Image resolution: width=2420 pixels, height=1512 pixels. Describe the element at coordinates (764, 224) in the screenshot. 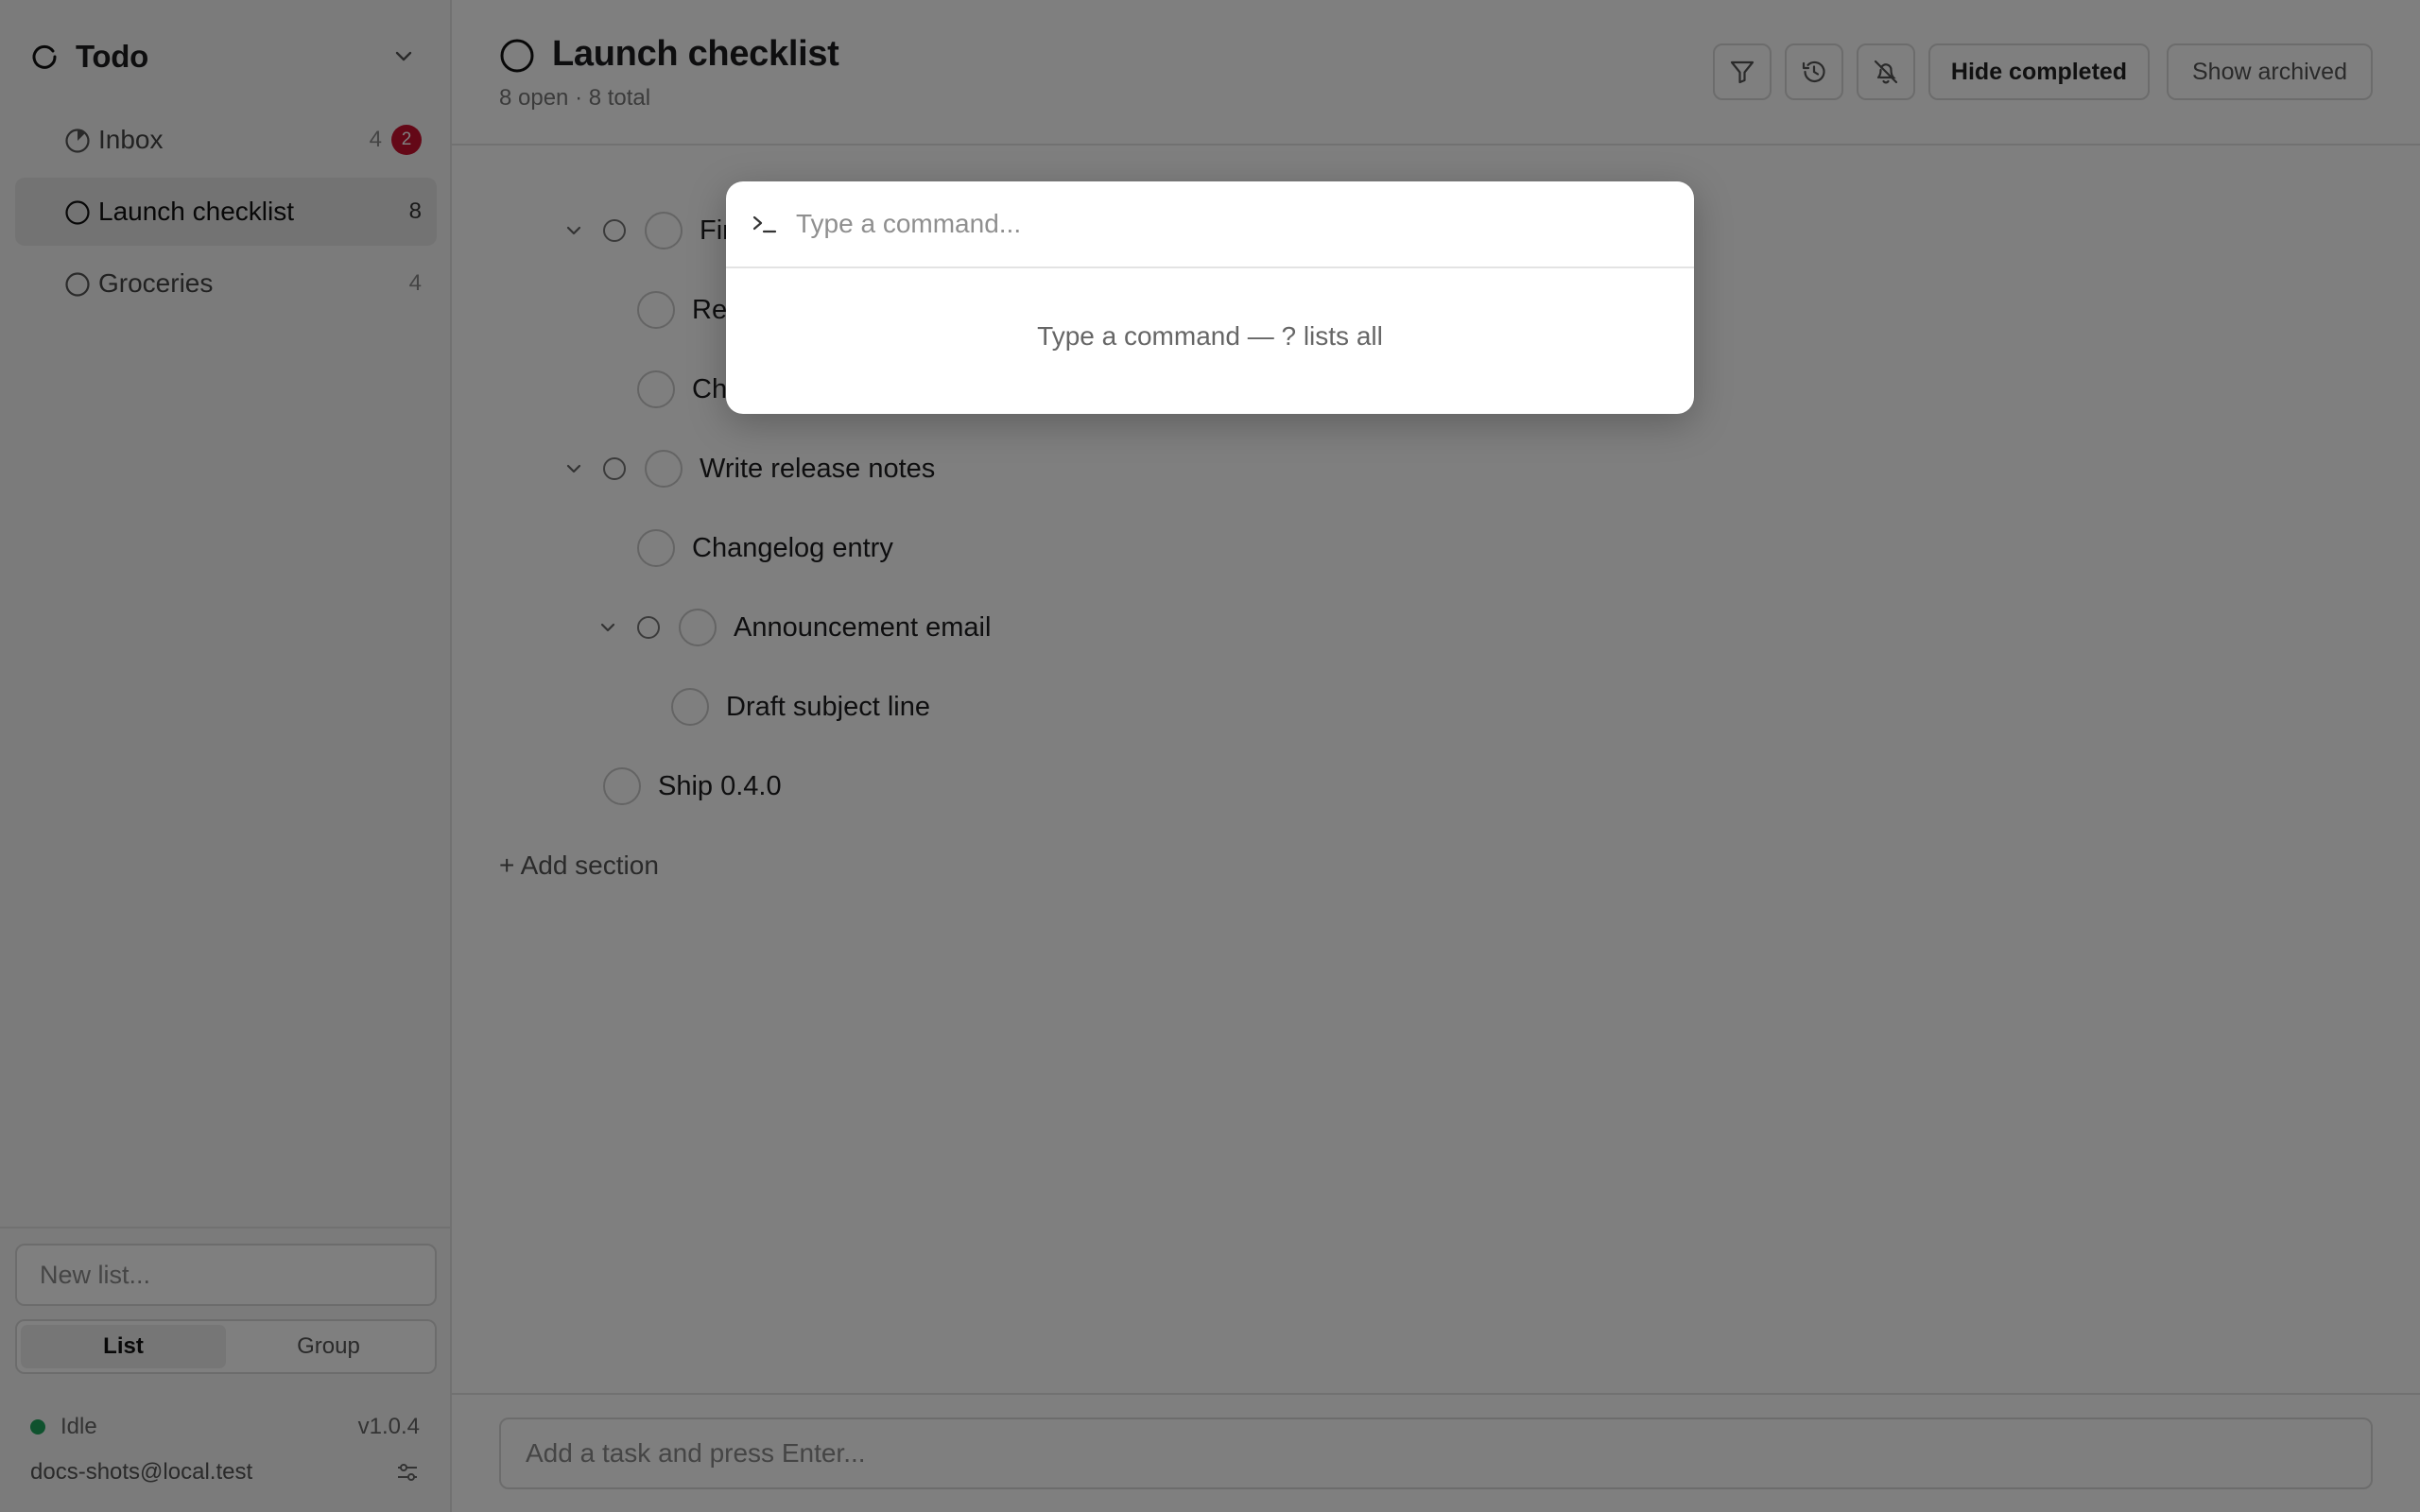

I see `terminal-prompt-icon` at that location.